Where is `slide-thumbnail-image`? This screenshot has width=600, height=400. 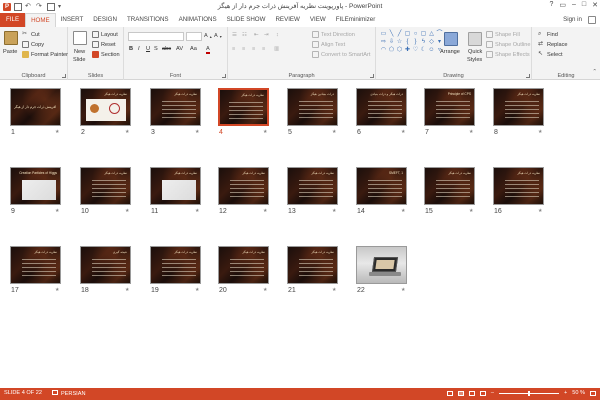
slide-thumbnail-image is located at coordinates (381, 265).